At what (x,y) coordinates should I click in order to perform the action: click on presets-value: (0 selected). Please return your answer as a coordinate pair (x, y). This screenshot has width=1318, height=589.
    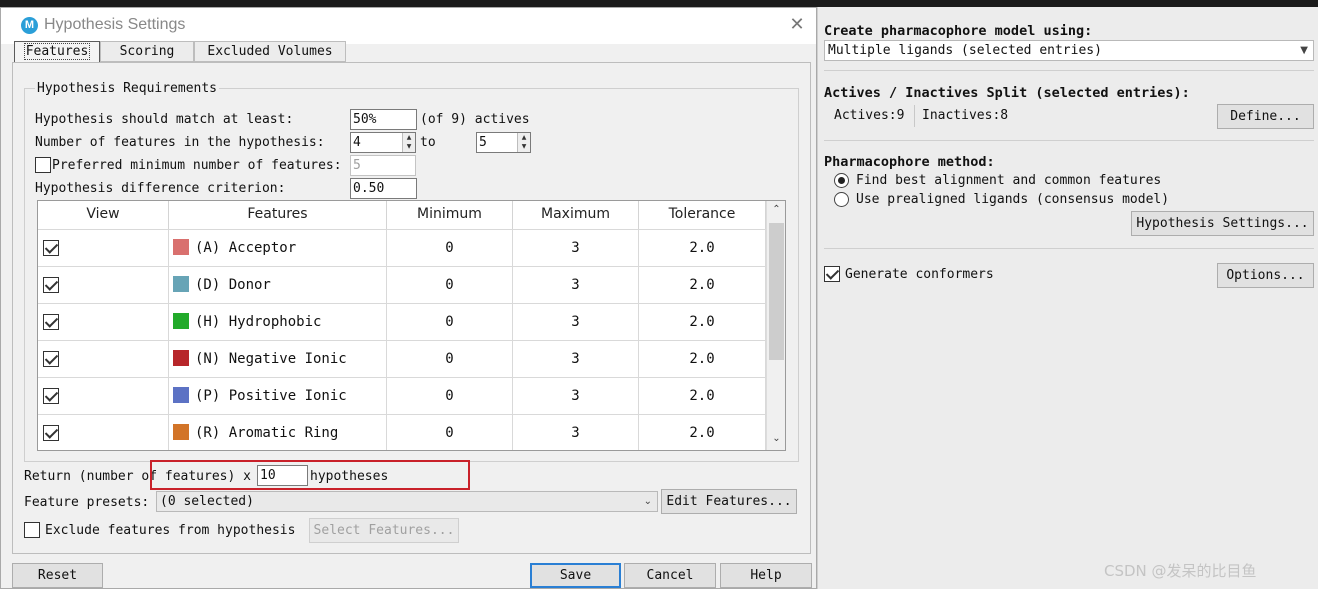
    Looking at the image, I should click on (207, 501).